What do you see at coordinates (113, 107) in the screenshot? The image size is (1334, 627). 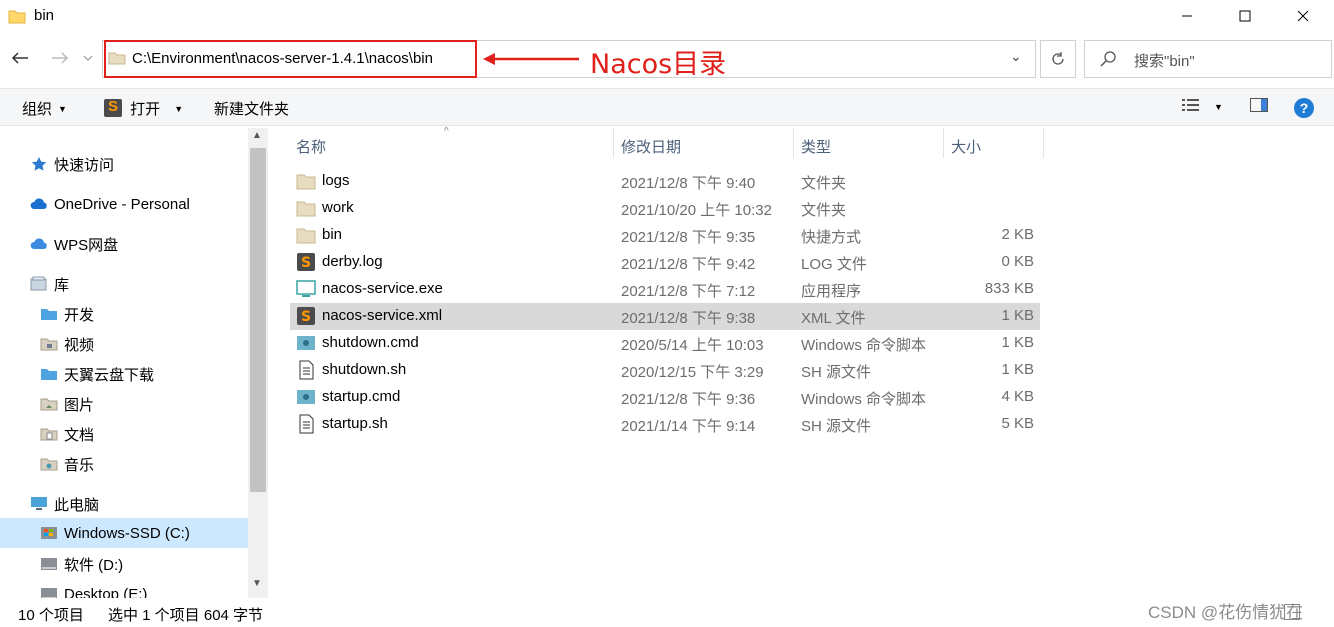 I see `sublime-icon` at bounding box center [113, 107].